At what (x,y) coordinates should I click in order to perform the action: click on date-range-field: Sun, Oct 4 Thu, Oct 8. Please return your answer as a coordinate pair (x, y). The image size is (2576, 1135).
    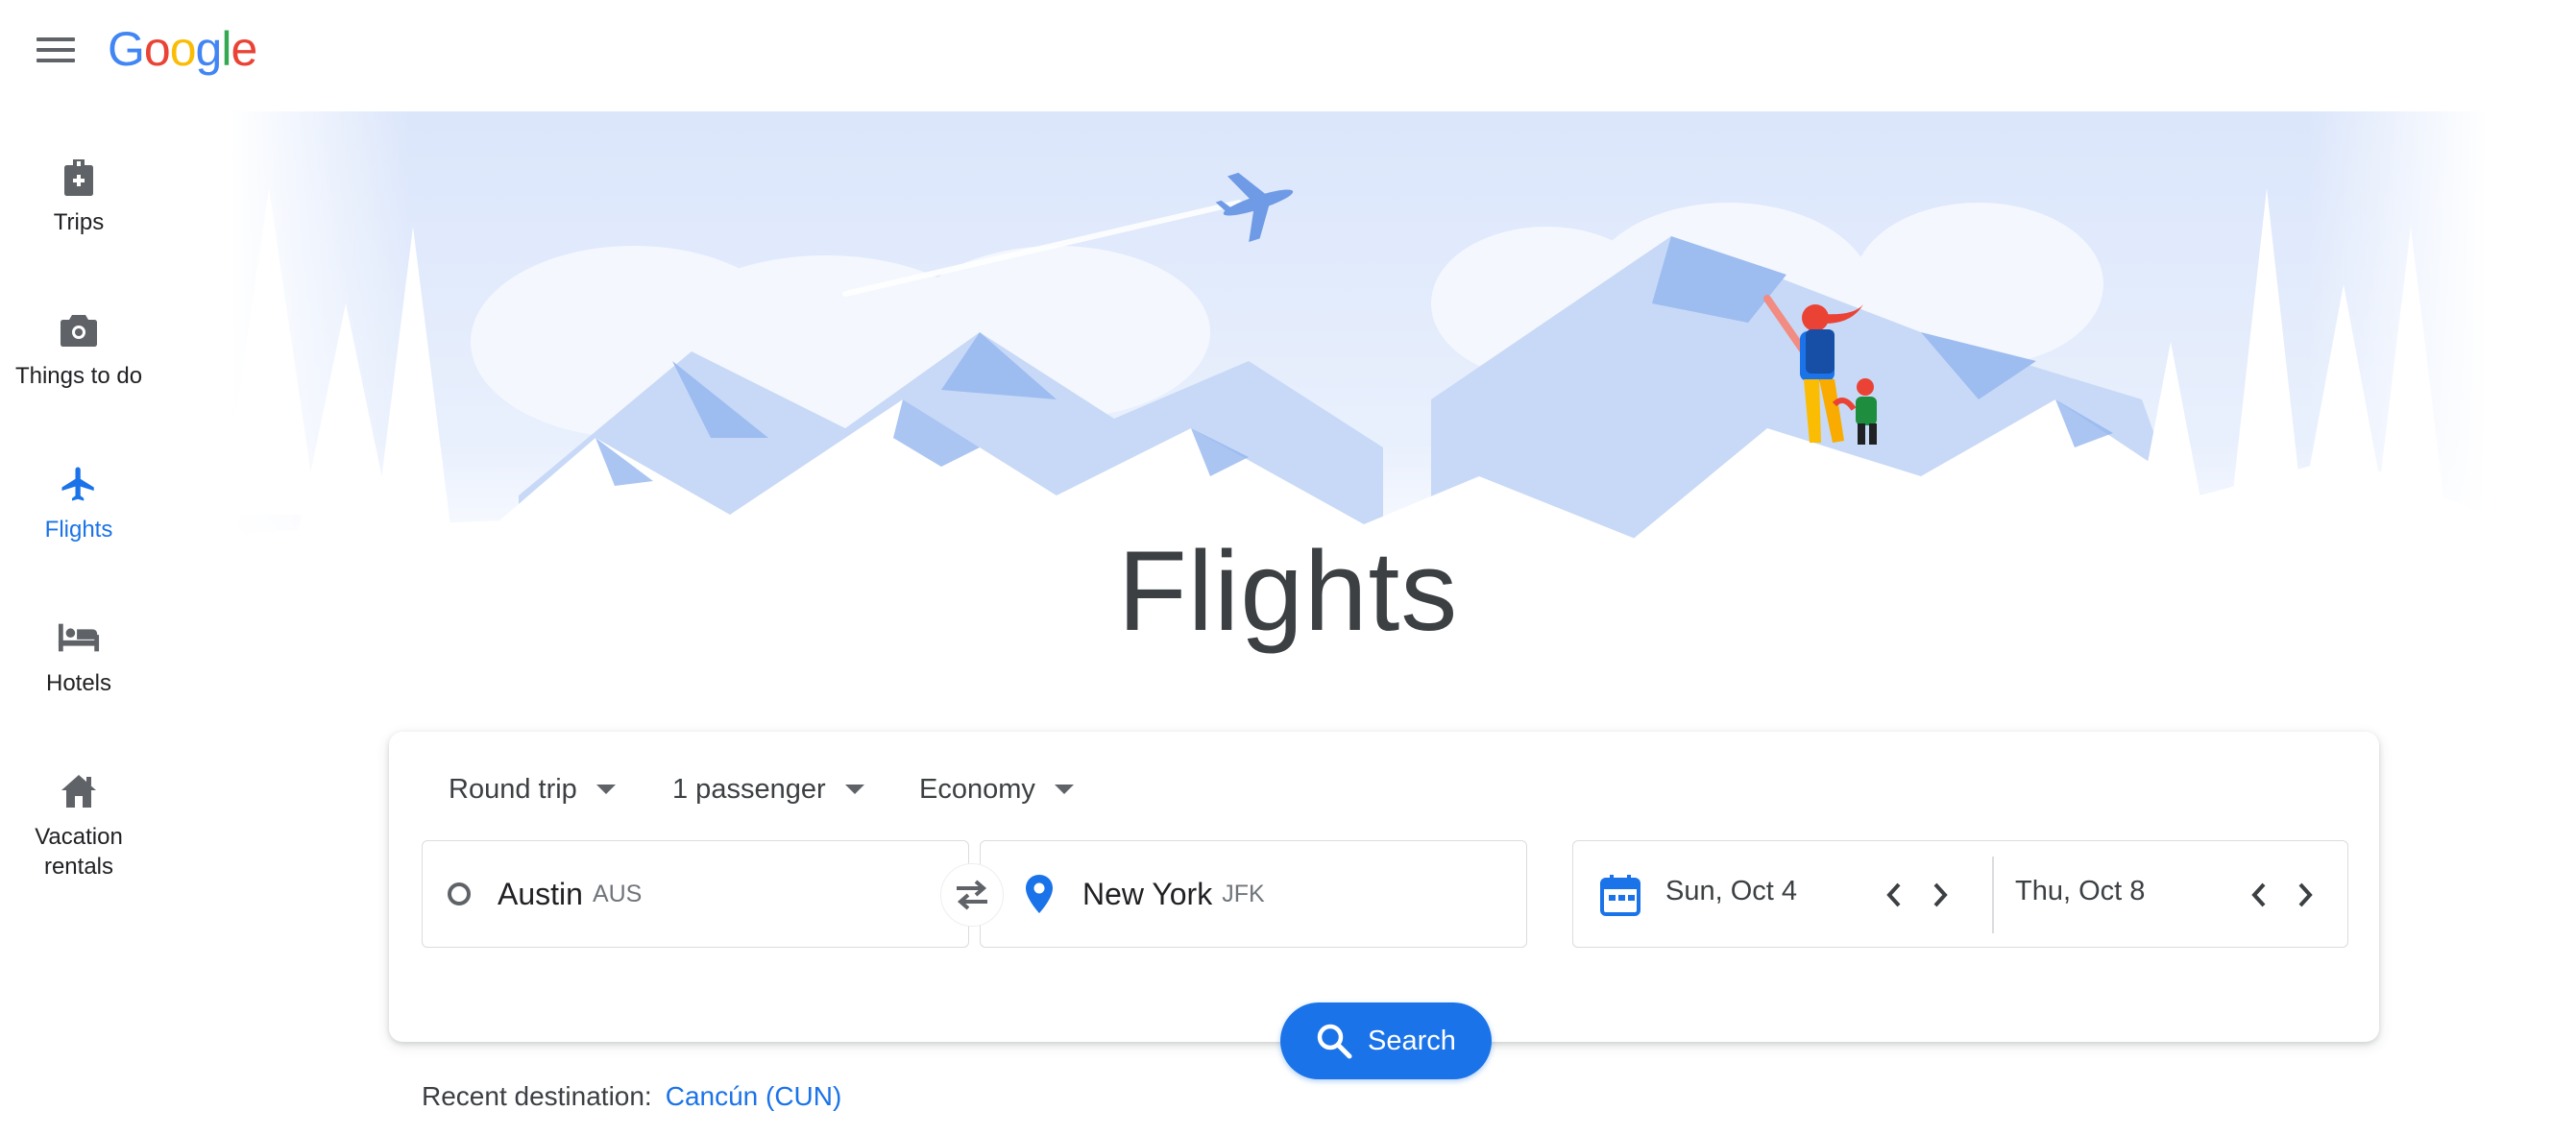
    Looking at the image, I should click on (1960, 894).